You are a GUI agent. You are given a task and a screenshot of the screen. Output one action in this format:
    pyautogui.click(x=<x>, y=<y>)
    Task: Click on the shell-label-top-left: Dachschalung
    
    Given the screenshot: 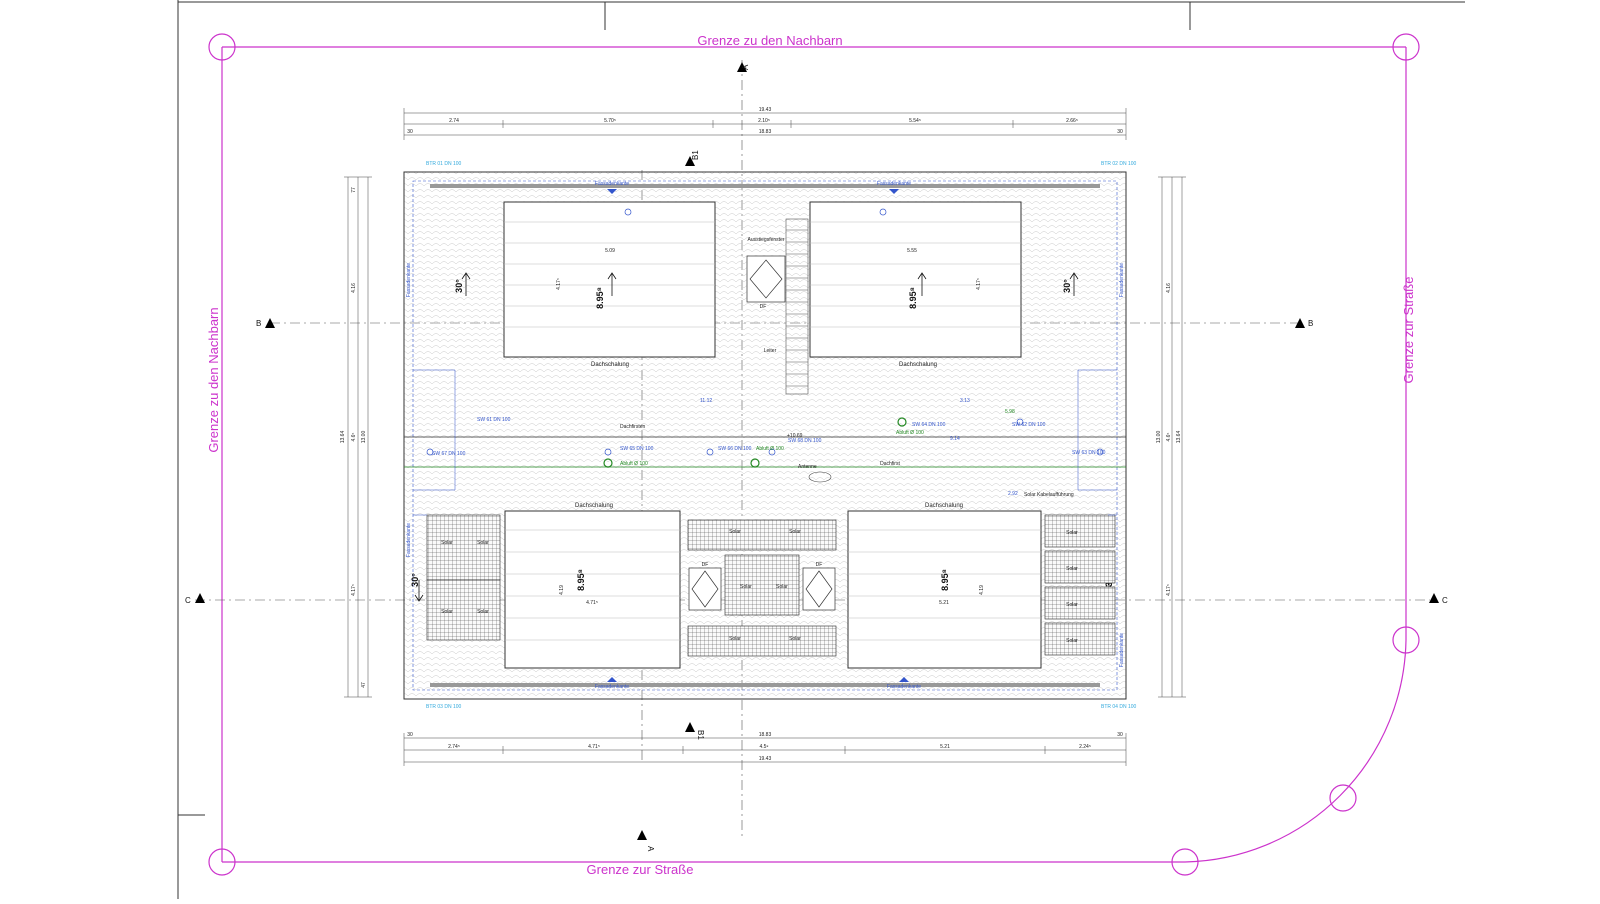 What is the action you would take?
    pyautogui.click(x=610, y=365)
    